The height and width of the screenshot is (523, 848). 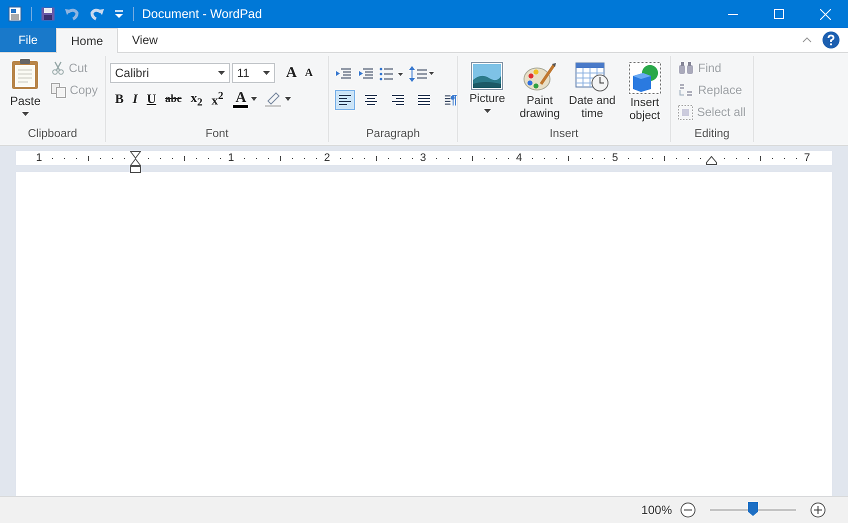 What do you see at coordinates (28, 40) in the screenshot?
I see `file-tab: File` at bounding box center [28, 40].